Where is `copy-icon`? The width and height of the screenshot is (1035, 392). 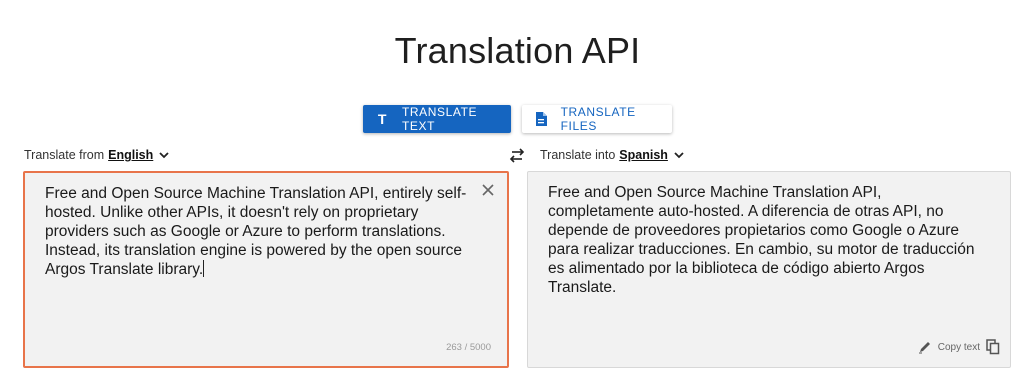
copy-icon is located at coordinates (993, 347).